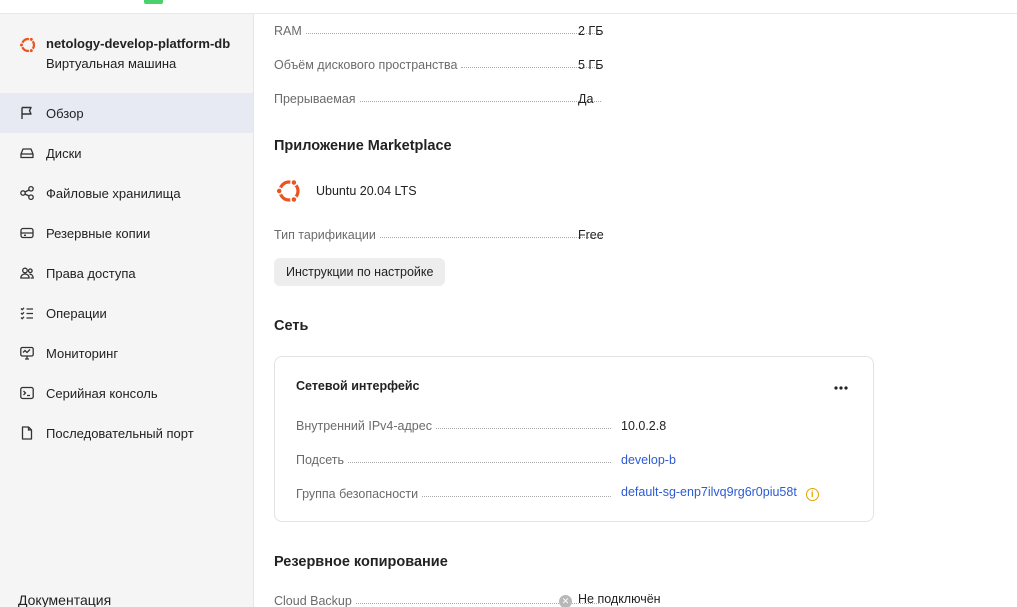 Image resolution: width=1017 pixels, height=607 pixels. Describe the element at coordinates (439, 96) in the screenshot. I see `spec-row-preemptible: Прерываемая Да` at that location.